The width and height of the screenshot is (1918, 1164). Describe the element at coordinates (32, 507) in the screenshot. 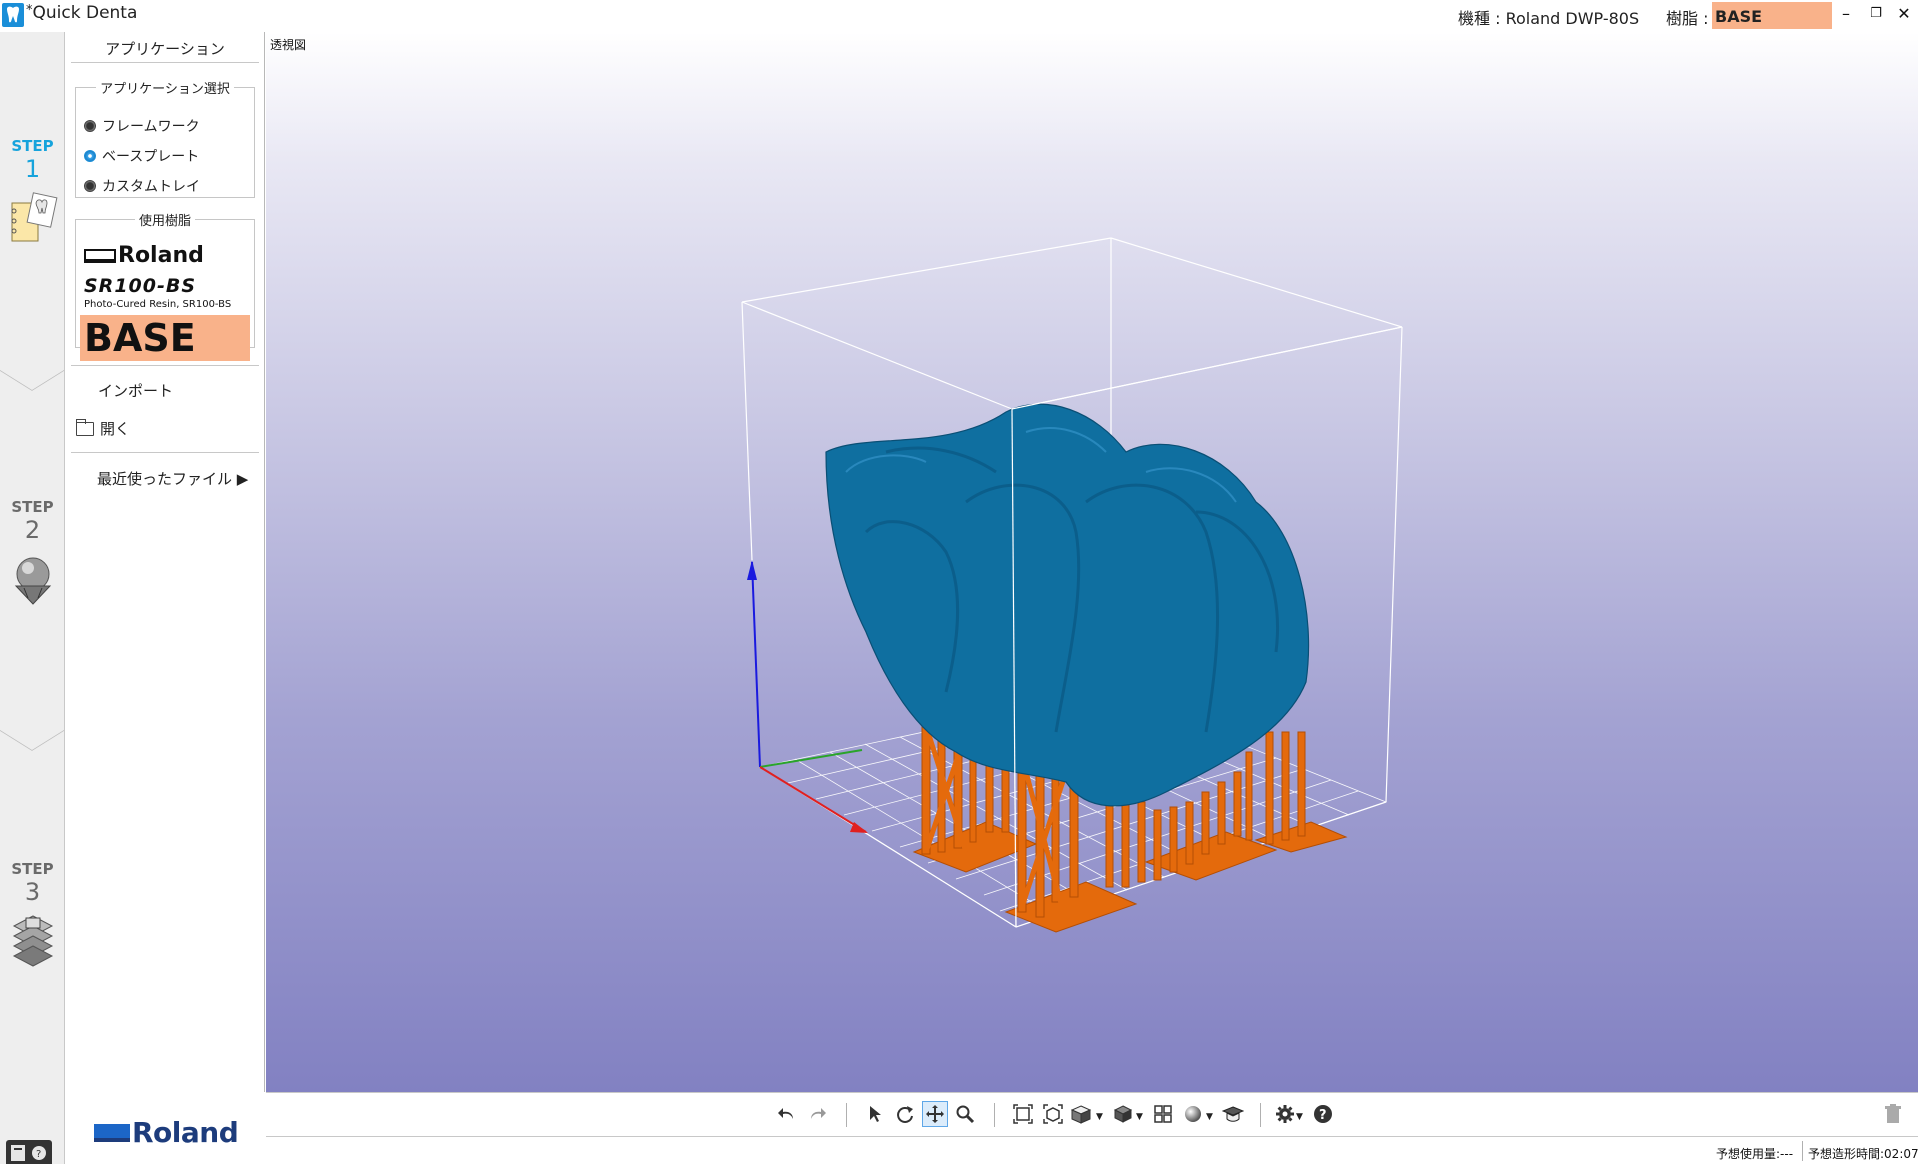

I see `step-2-label: STEP` at that location.